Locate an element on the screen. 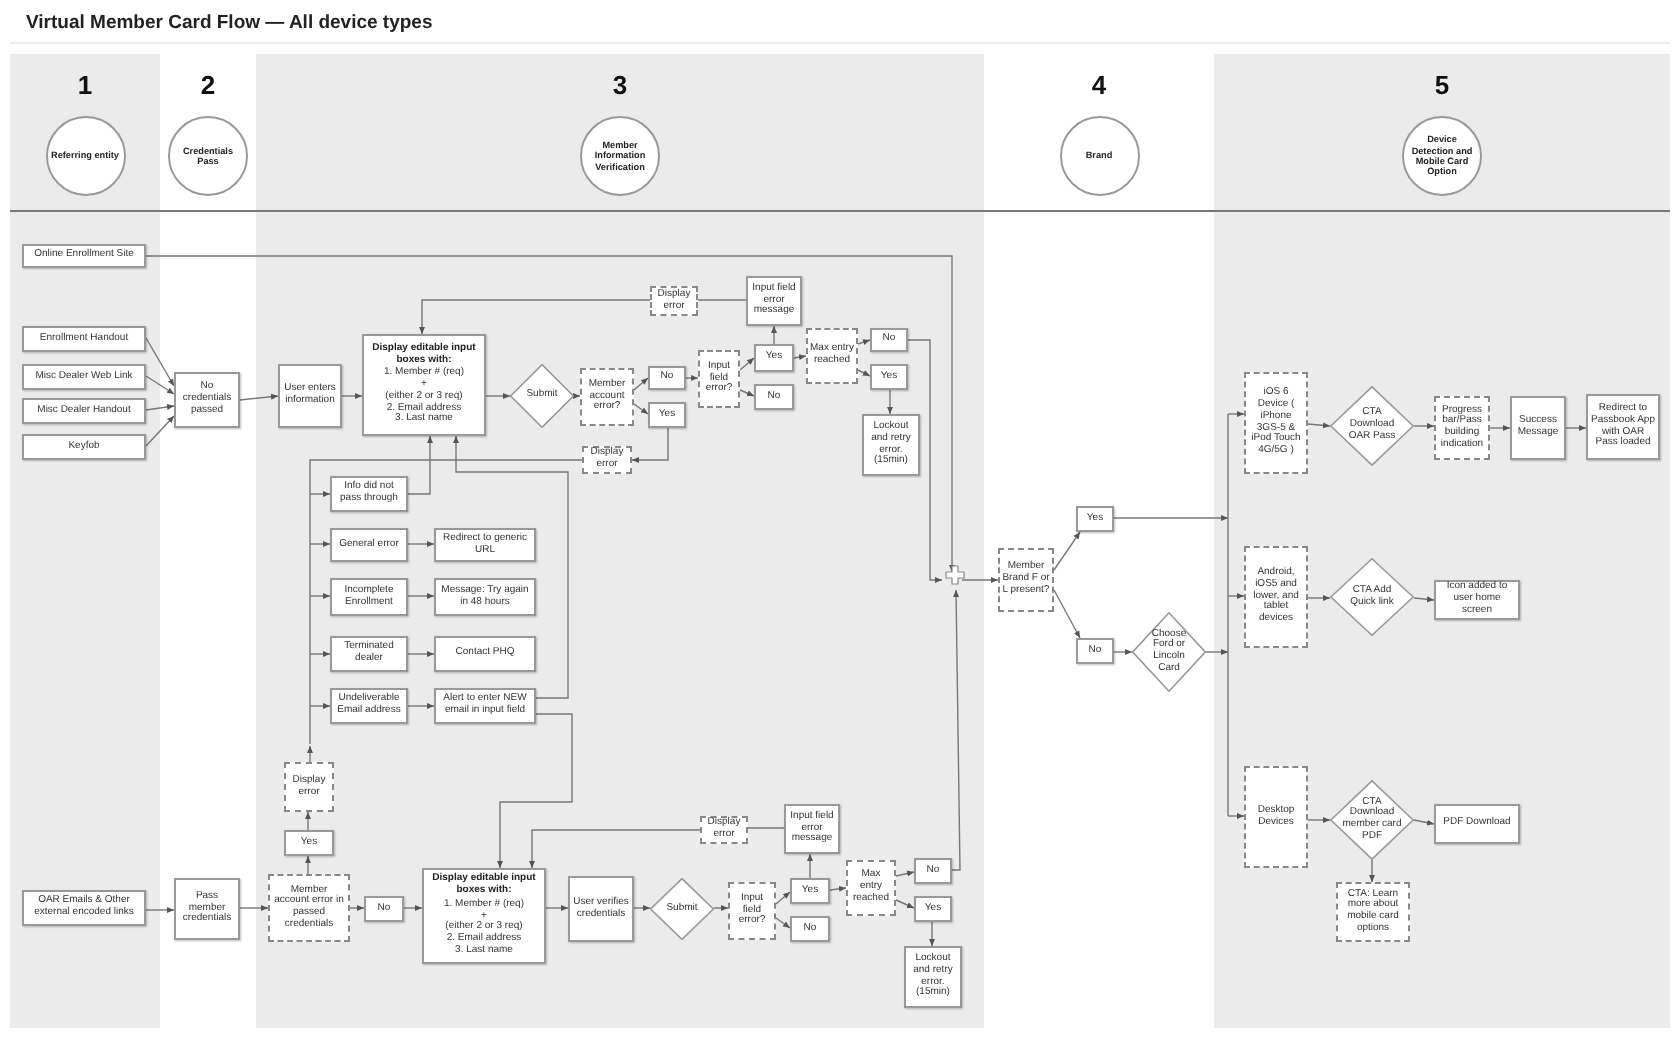 The height and width of the screenshot is (1060, 1680). lane-number: 2 is located at coordinates (208, 85).